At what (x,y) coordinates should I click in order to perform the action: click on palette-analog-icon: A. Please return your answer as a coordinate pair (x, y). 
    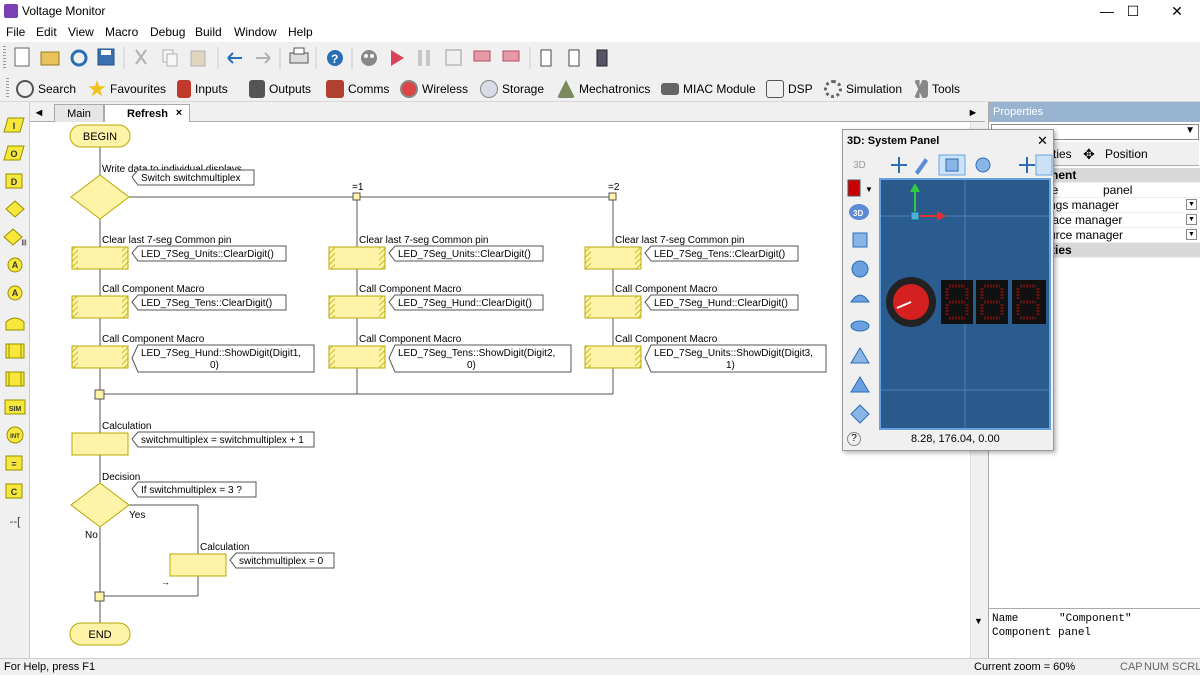
    Looking at the image, I should click on (15, 265).